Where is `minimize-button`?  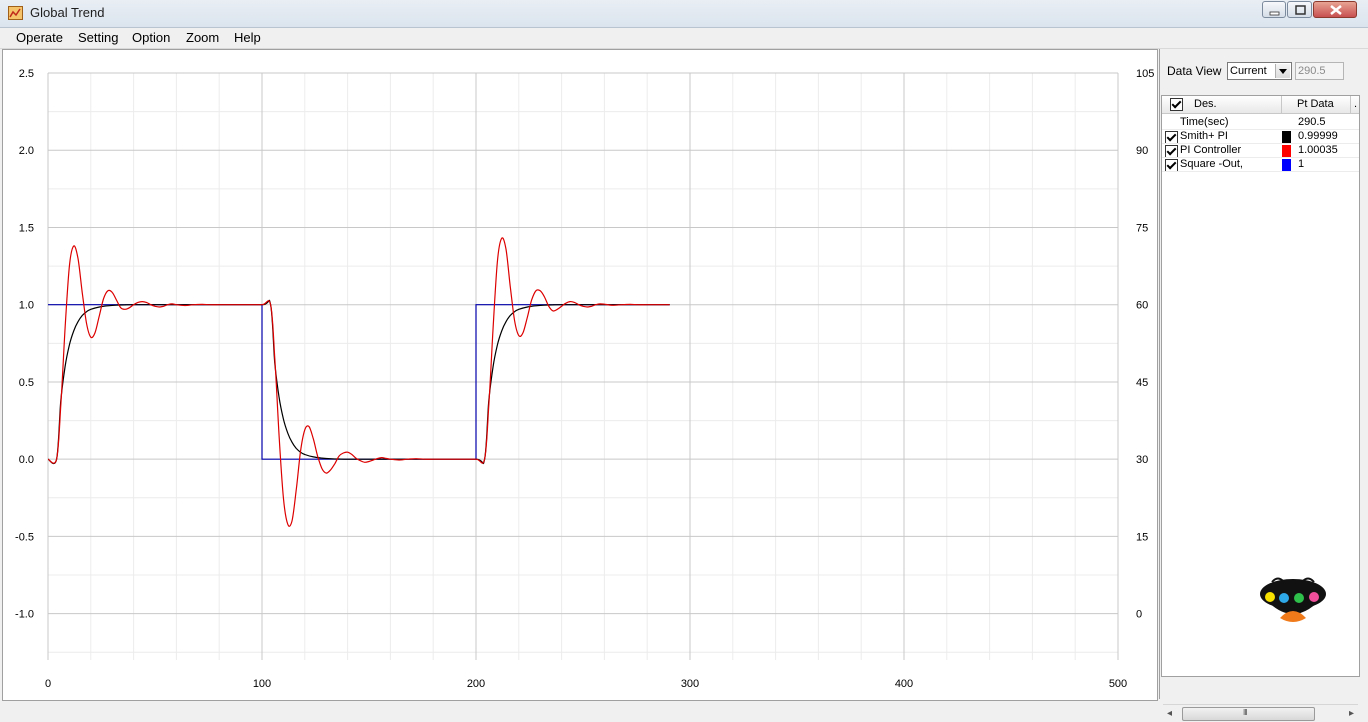 minimize-button is located at coordinates (1274, 9).